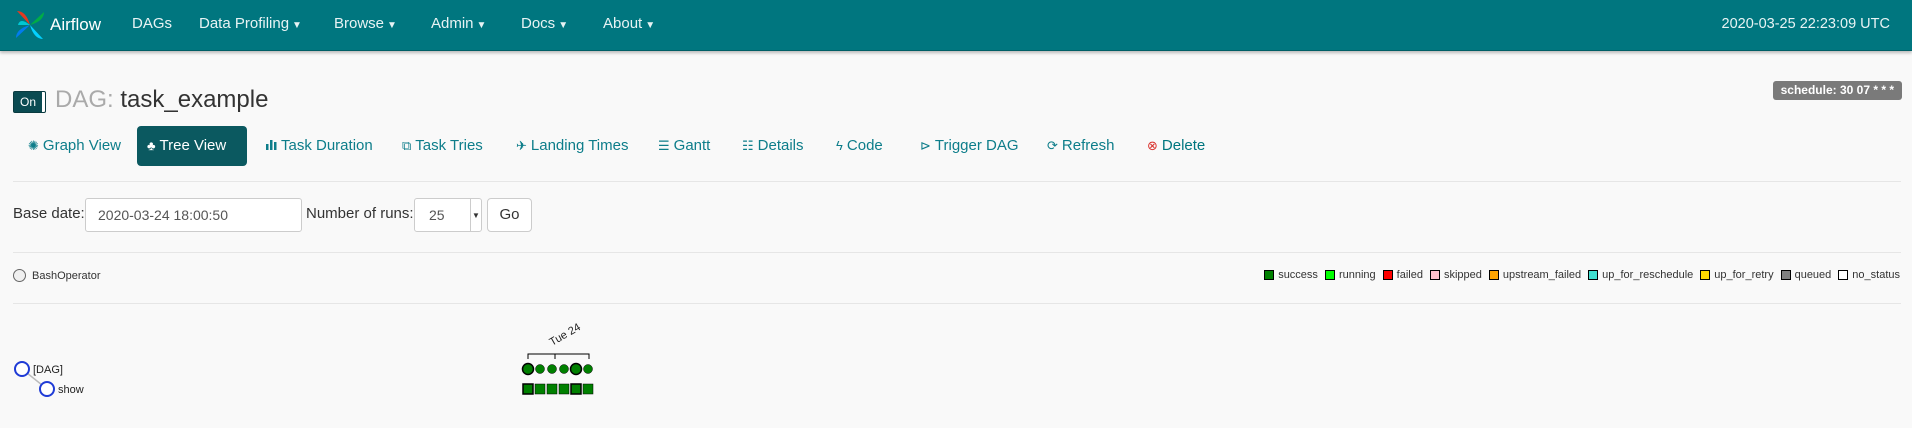 The height and width of the screenshot is (428, 1912). I want to click on tab-code: ϟ Code, so click(859, 146).